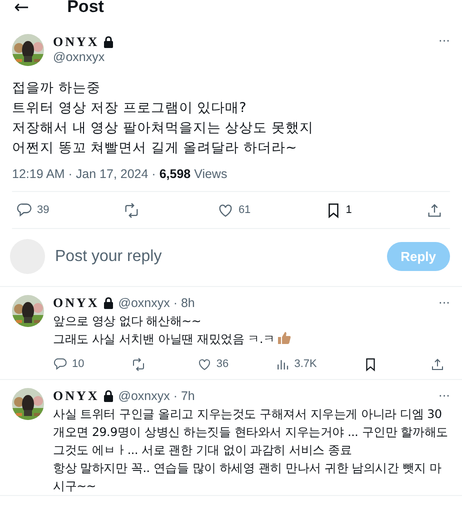 The height and width of the screenshot is (512, 462). I want to click on count: 61, so click(244, 210).